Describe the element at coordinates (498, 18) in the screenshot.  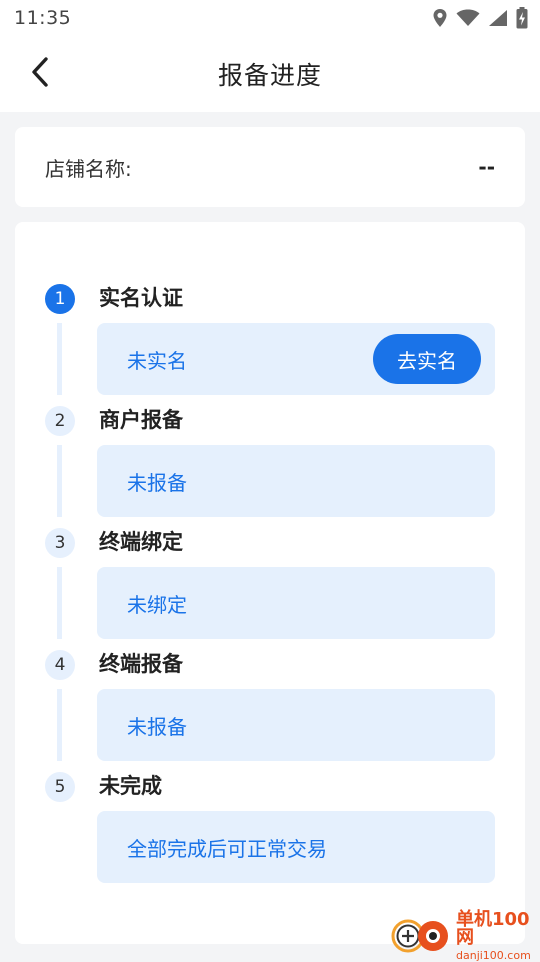
I see `signal-icon` at that location.